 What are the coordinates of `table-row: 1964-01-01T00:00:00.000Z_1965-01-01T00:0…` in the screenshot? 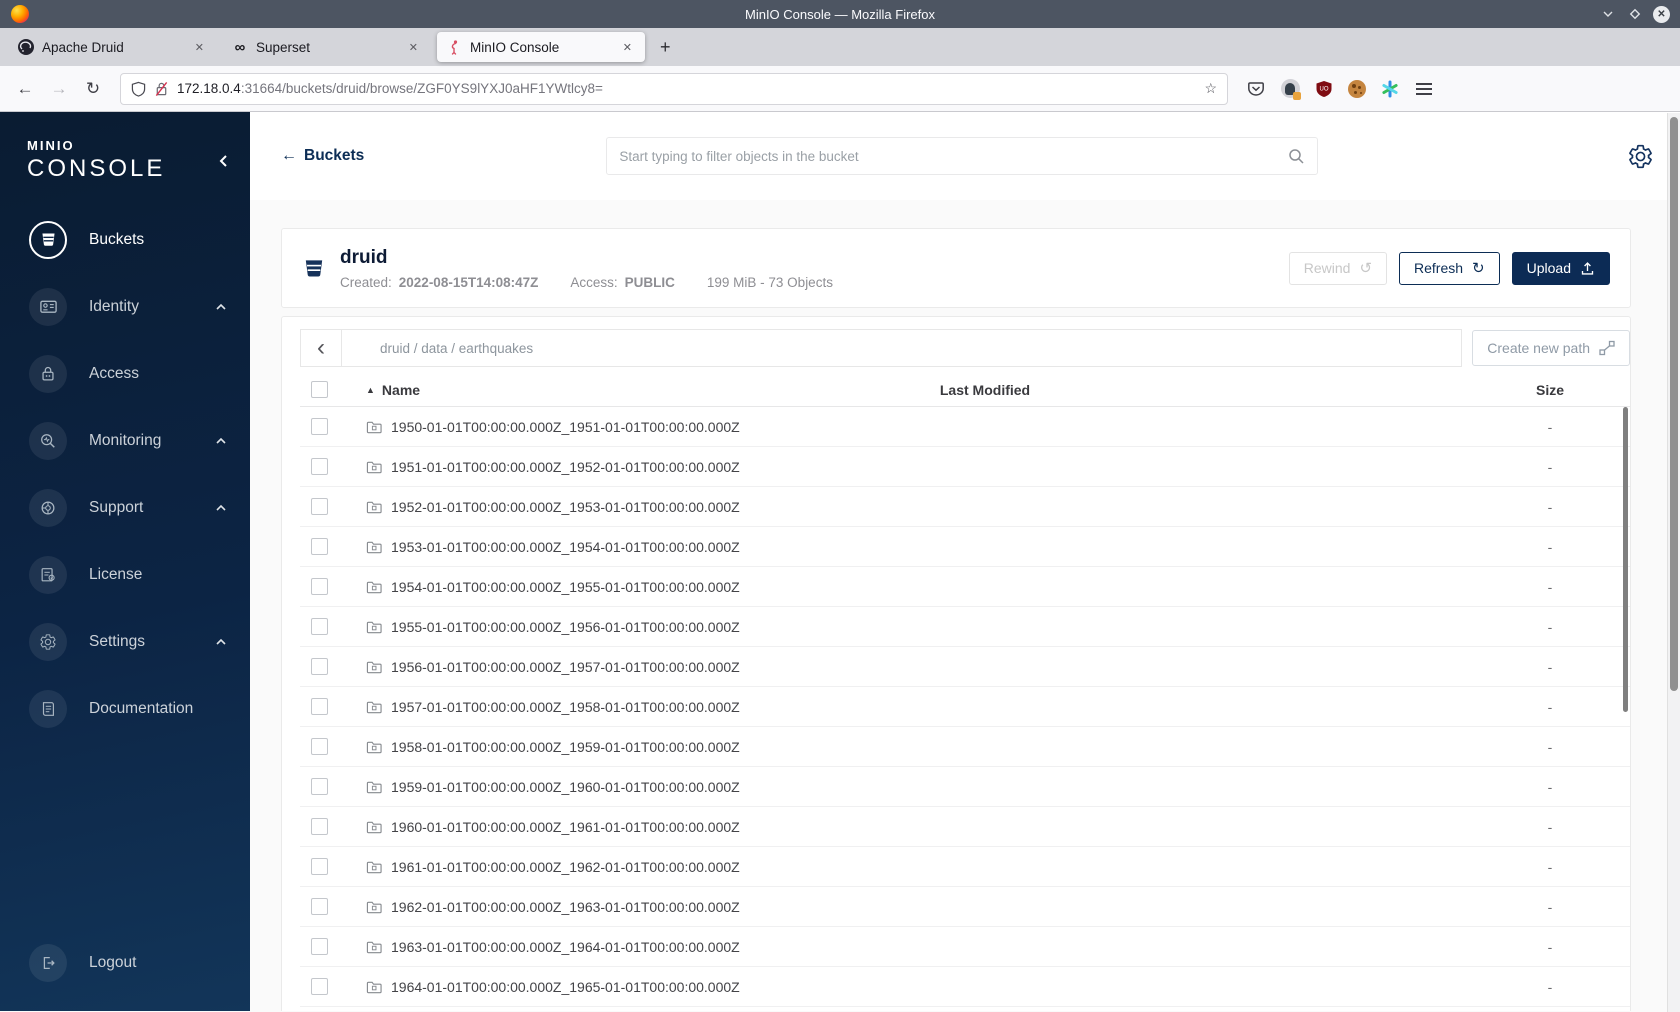 It's located at (965, 987).